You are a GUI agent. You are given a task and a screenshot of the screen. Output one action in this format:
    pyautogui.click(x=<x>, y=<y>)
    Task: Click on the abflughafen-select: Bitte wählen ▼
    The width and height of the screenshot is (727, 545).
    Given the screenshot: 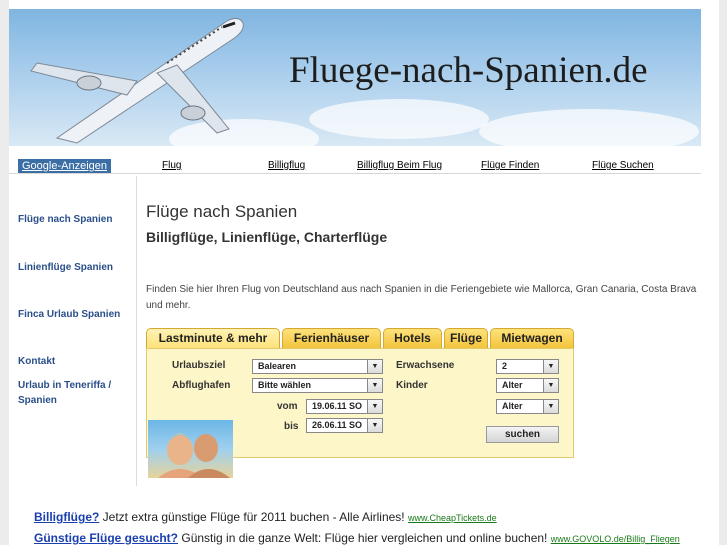 What is the action you would take?
    pyautogui.click(x=317, y=385)
    